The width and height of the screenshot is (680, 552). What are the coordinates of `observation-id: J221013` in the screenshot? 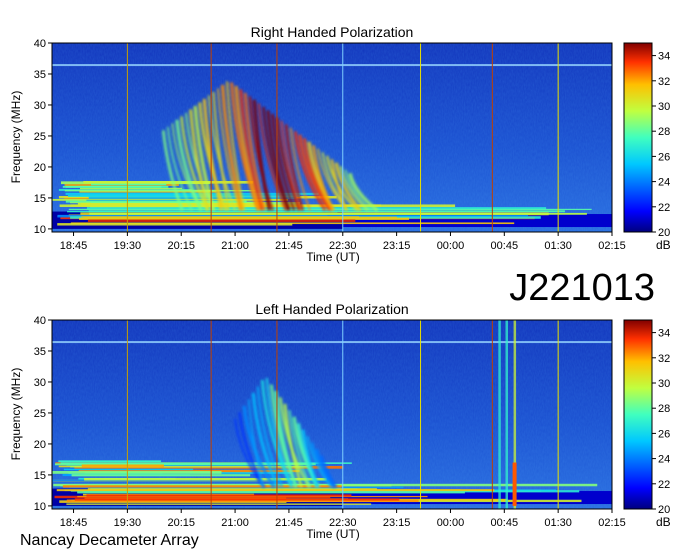 It's located at (582, 288).